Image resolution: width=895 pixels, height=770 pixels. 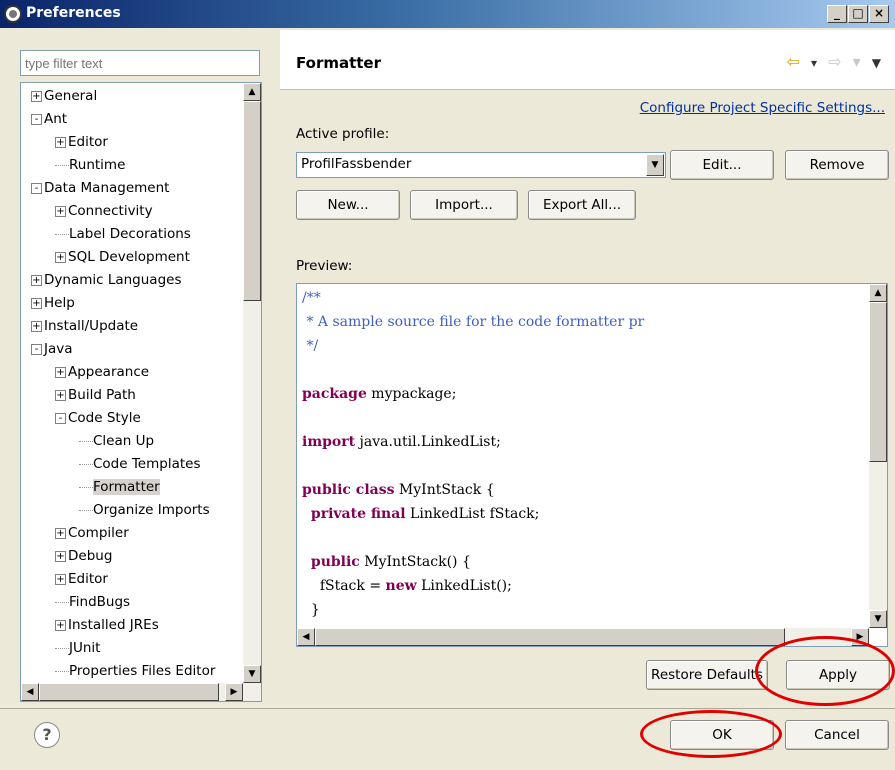 I want to click on tree-branch-line, so click(x=86, y=464).